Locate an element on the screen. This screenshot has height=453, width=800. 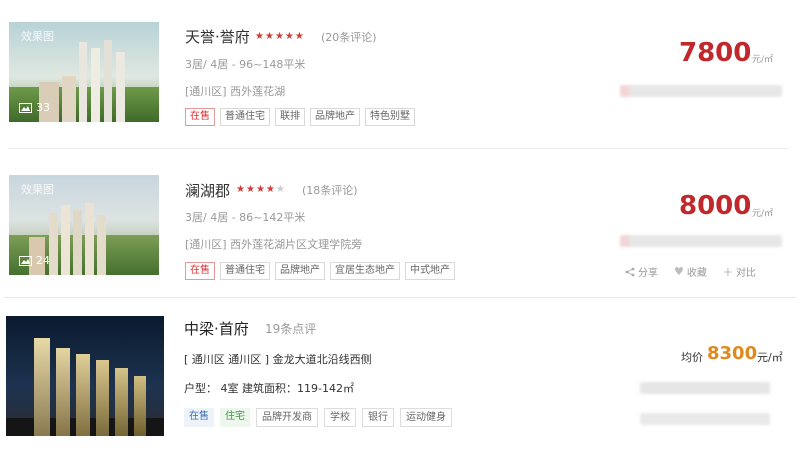
price-label: 均价 is located at coordinates (692, 357).